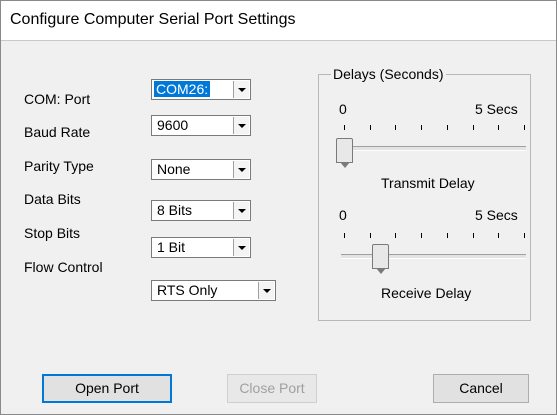 This screenshot has height=415, width=557. Describe the element at coordinates (201, 247) in the screenshot. I see `stop-bits-select: 1 Bit` at that location.